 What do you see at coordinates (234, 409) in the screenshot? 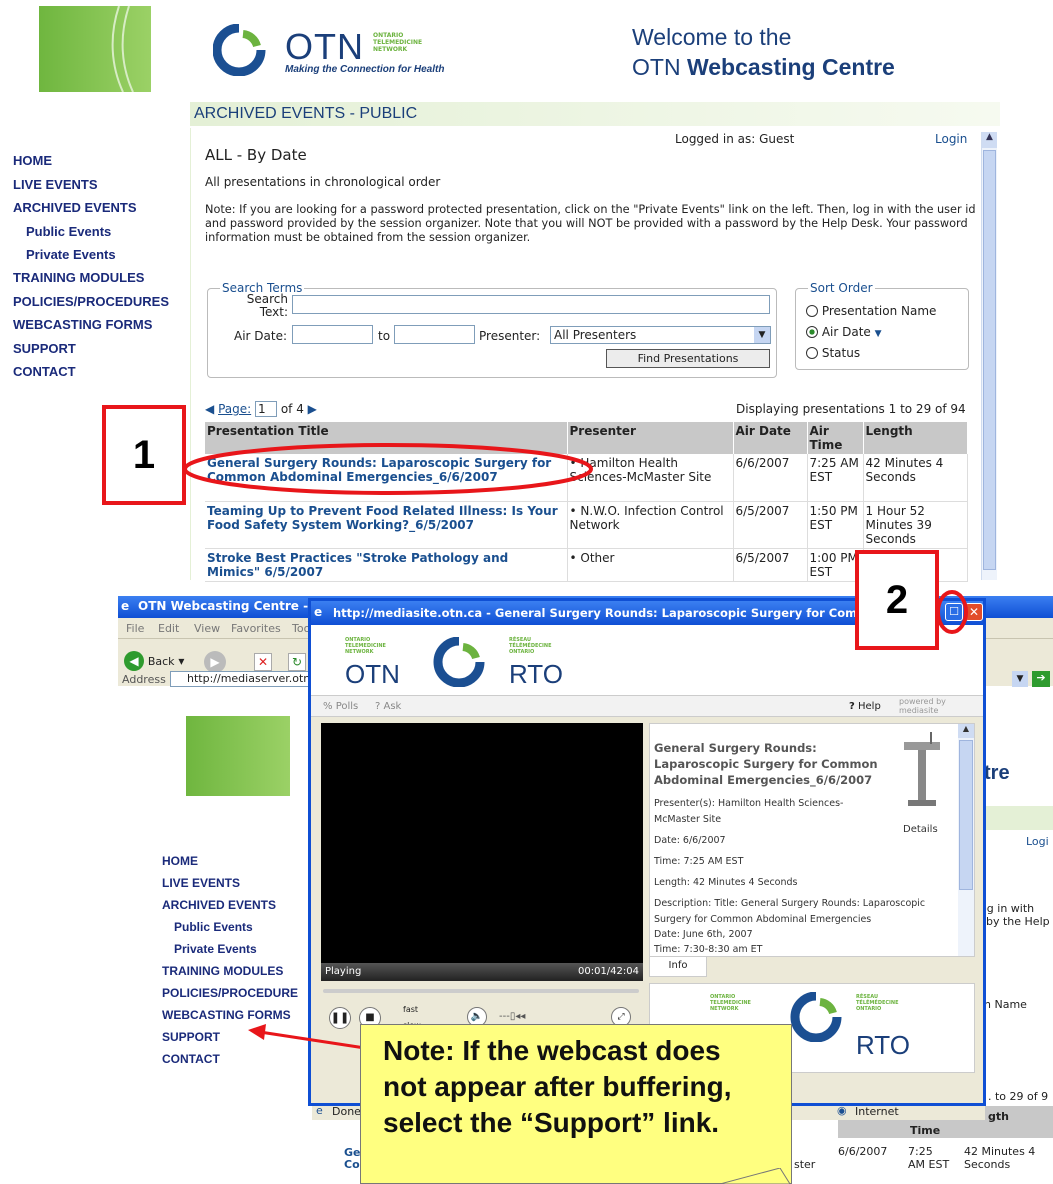
I see `page-link: Page:` at bounding box center [234, 409].